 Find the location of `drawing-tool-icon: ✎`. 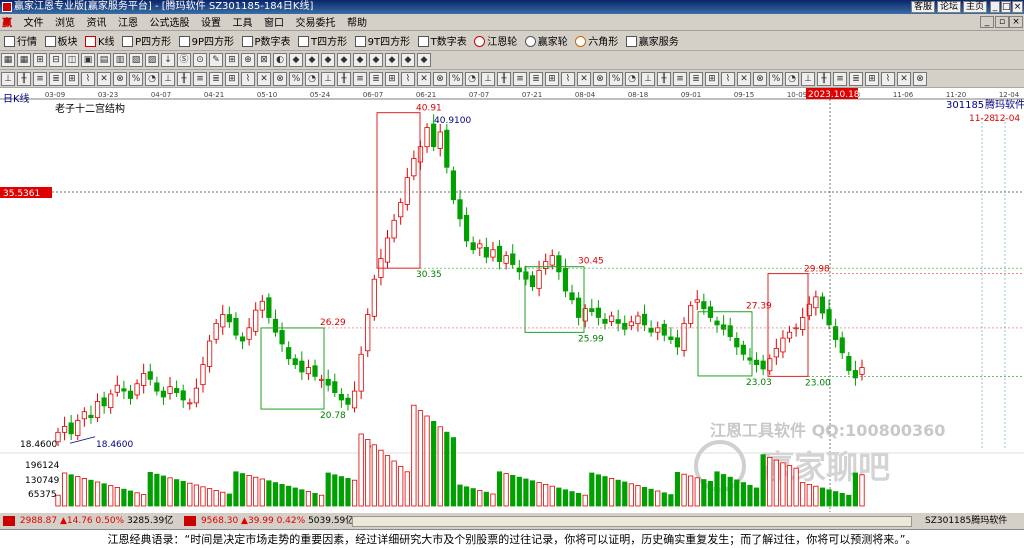

drawing-tool-icon: ✎ is located at coordinates (216, 60).